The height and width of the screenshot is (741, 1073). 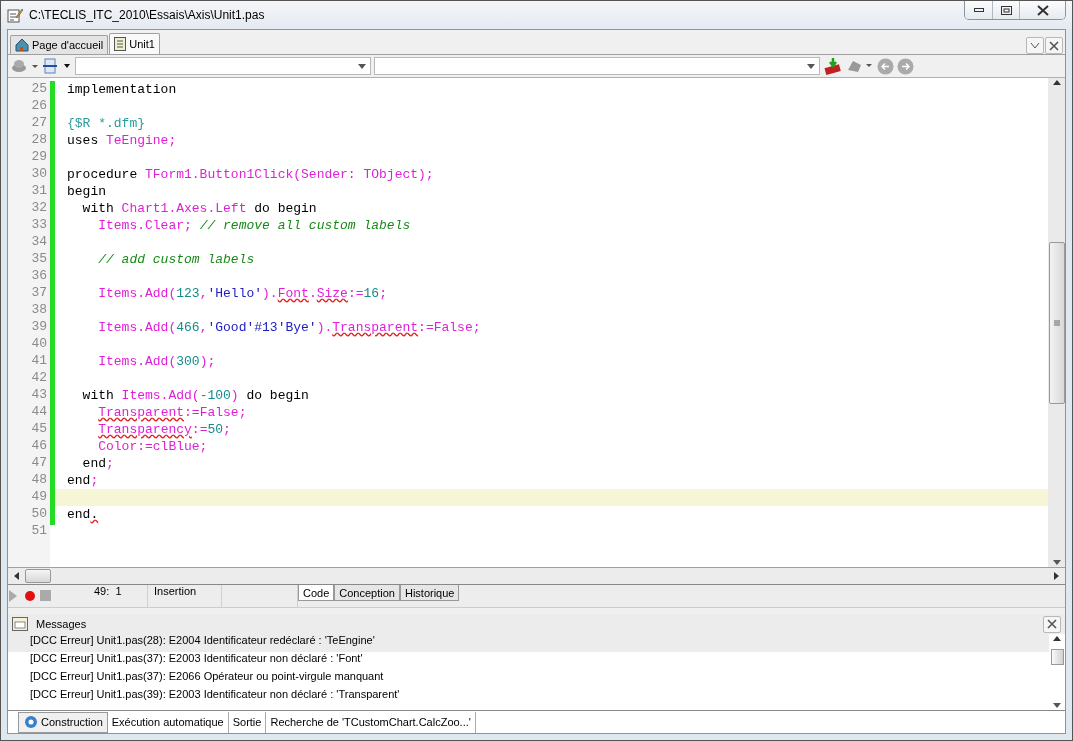 I want to click on line-number: 46, so click(x=39, y=446).